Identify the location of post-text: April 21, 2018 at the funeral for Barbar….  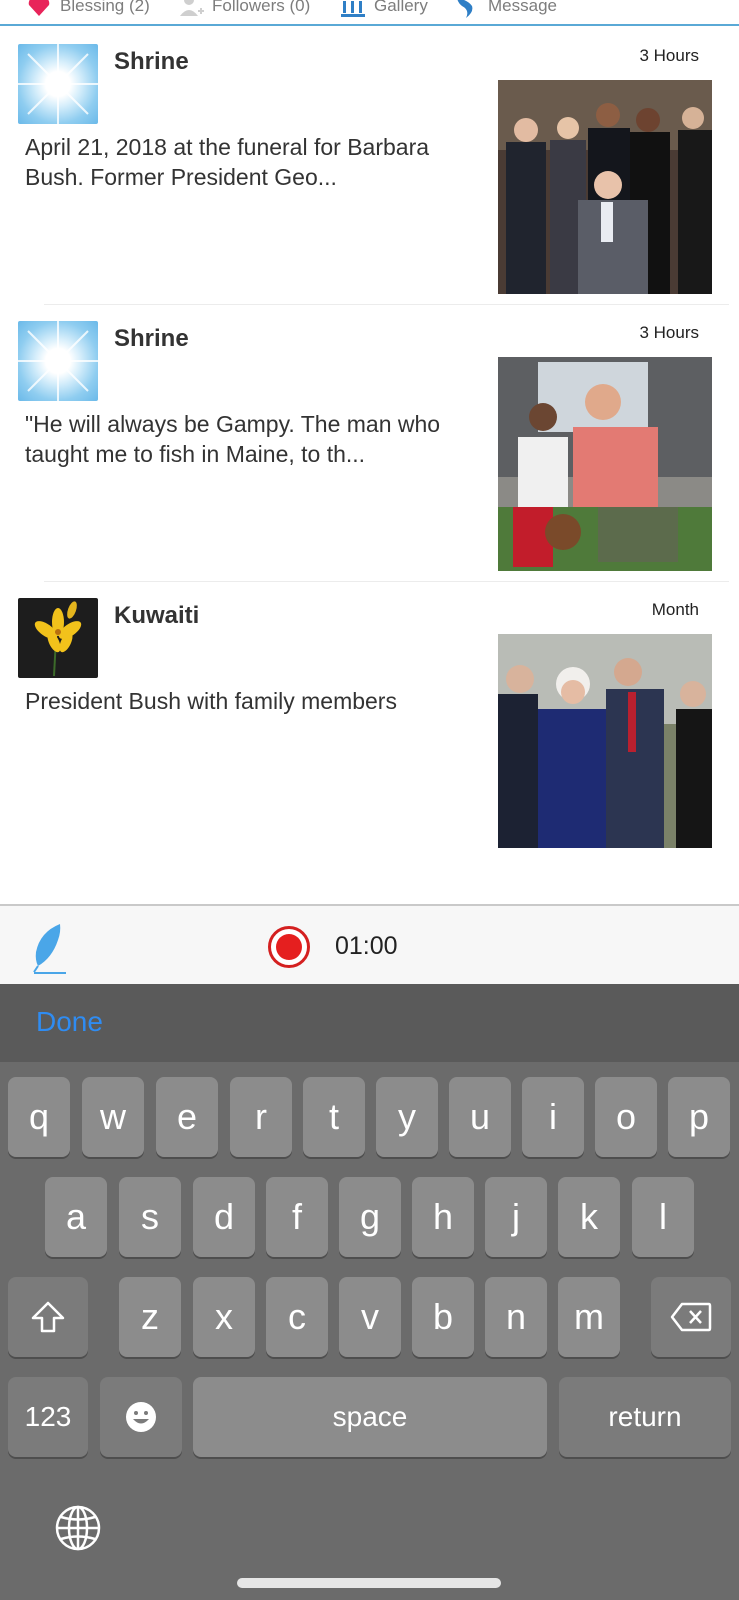
(250, 162).